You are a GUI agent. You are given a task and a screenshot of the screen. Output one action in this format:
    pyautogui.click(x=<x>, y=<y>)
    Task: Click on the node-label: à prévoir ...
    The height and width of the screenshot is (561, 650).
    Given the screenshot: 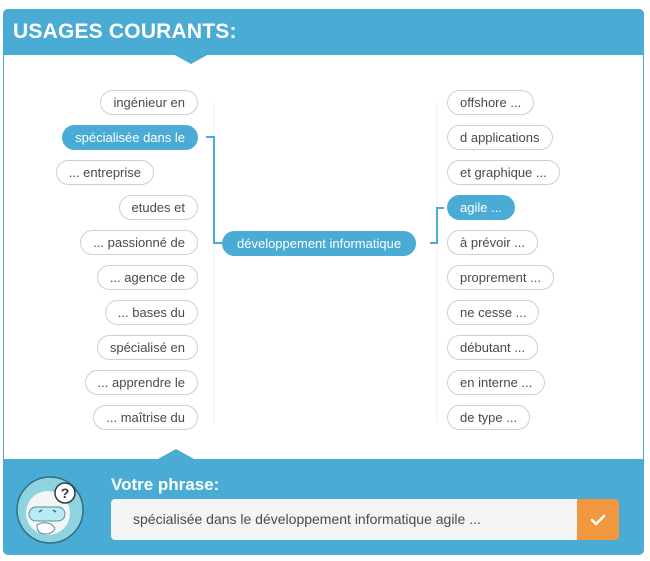 What is the action you would take?
    pyautogui.click(x=493, y=242)
    